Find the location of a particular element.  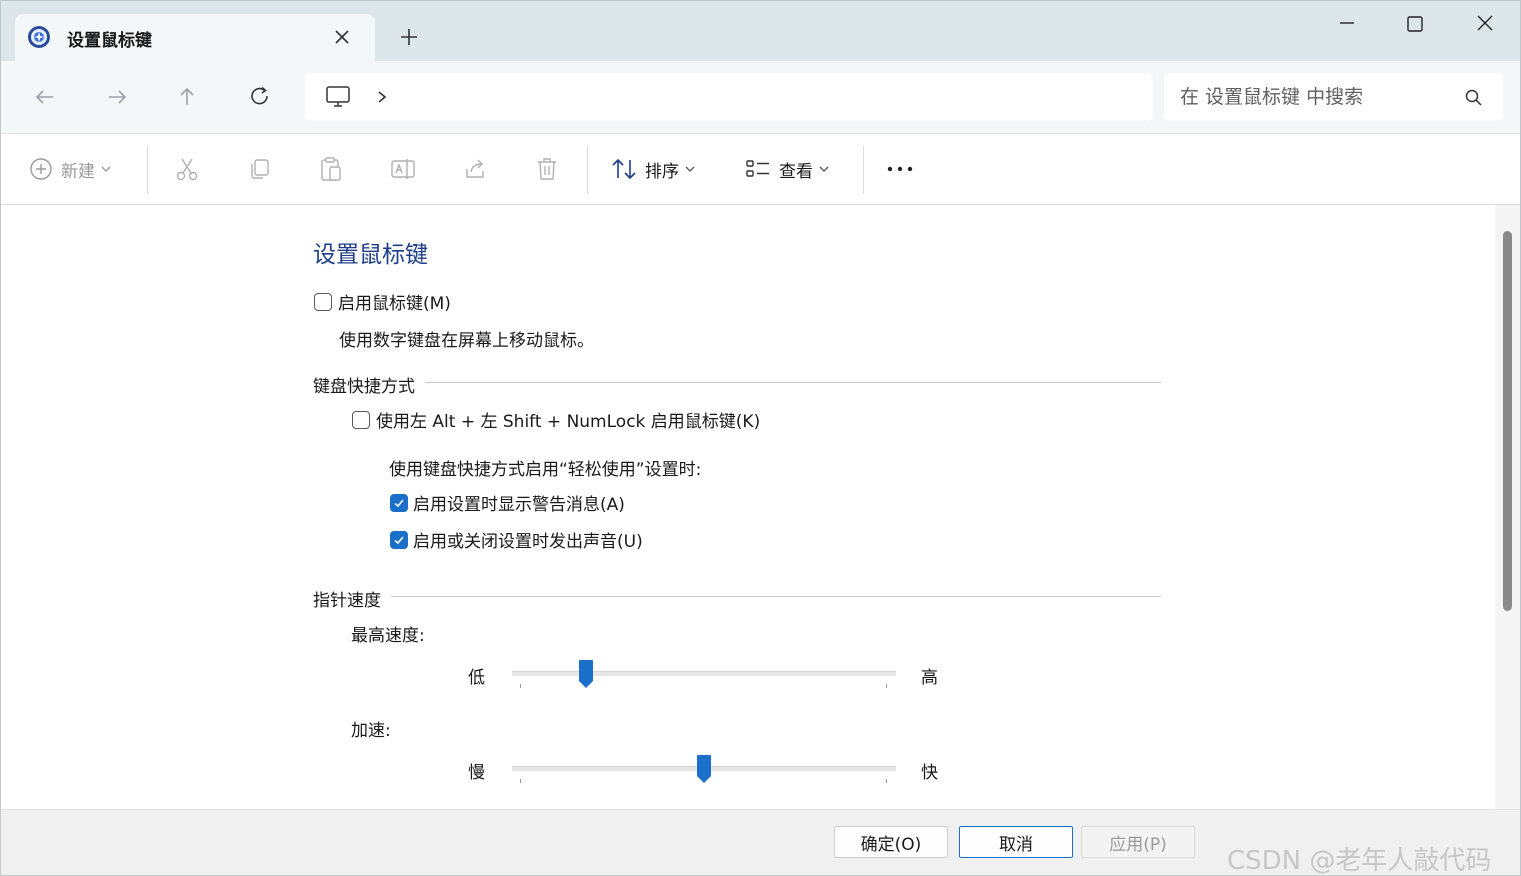

view-button: 查看 is located at coordinates (787, 169).